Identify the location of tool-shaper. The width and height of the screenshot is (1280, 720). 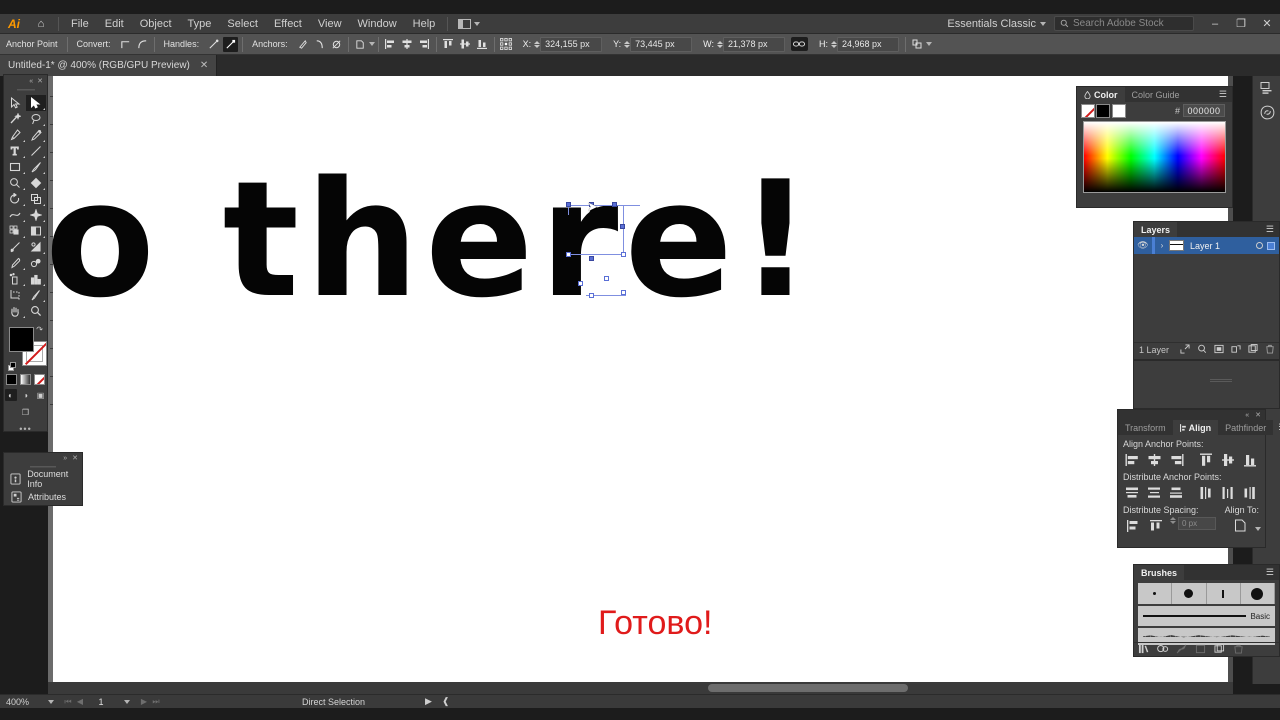
(15, 183).